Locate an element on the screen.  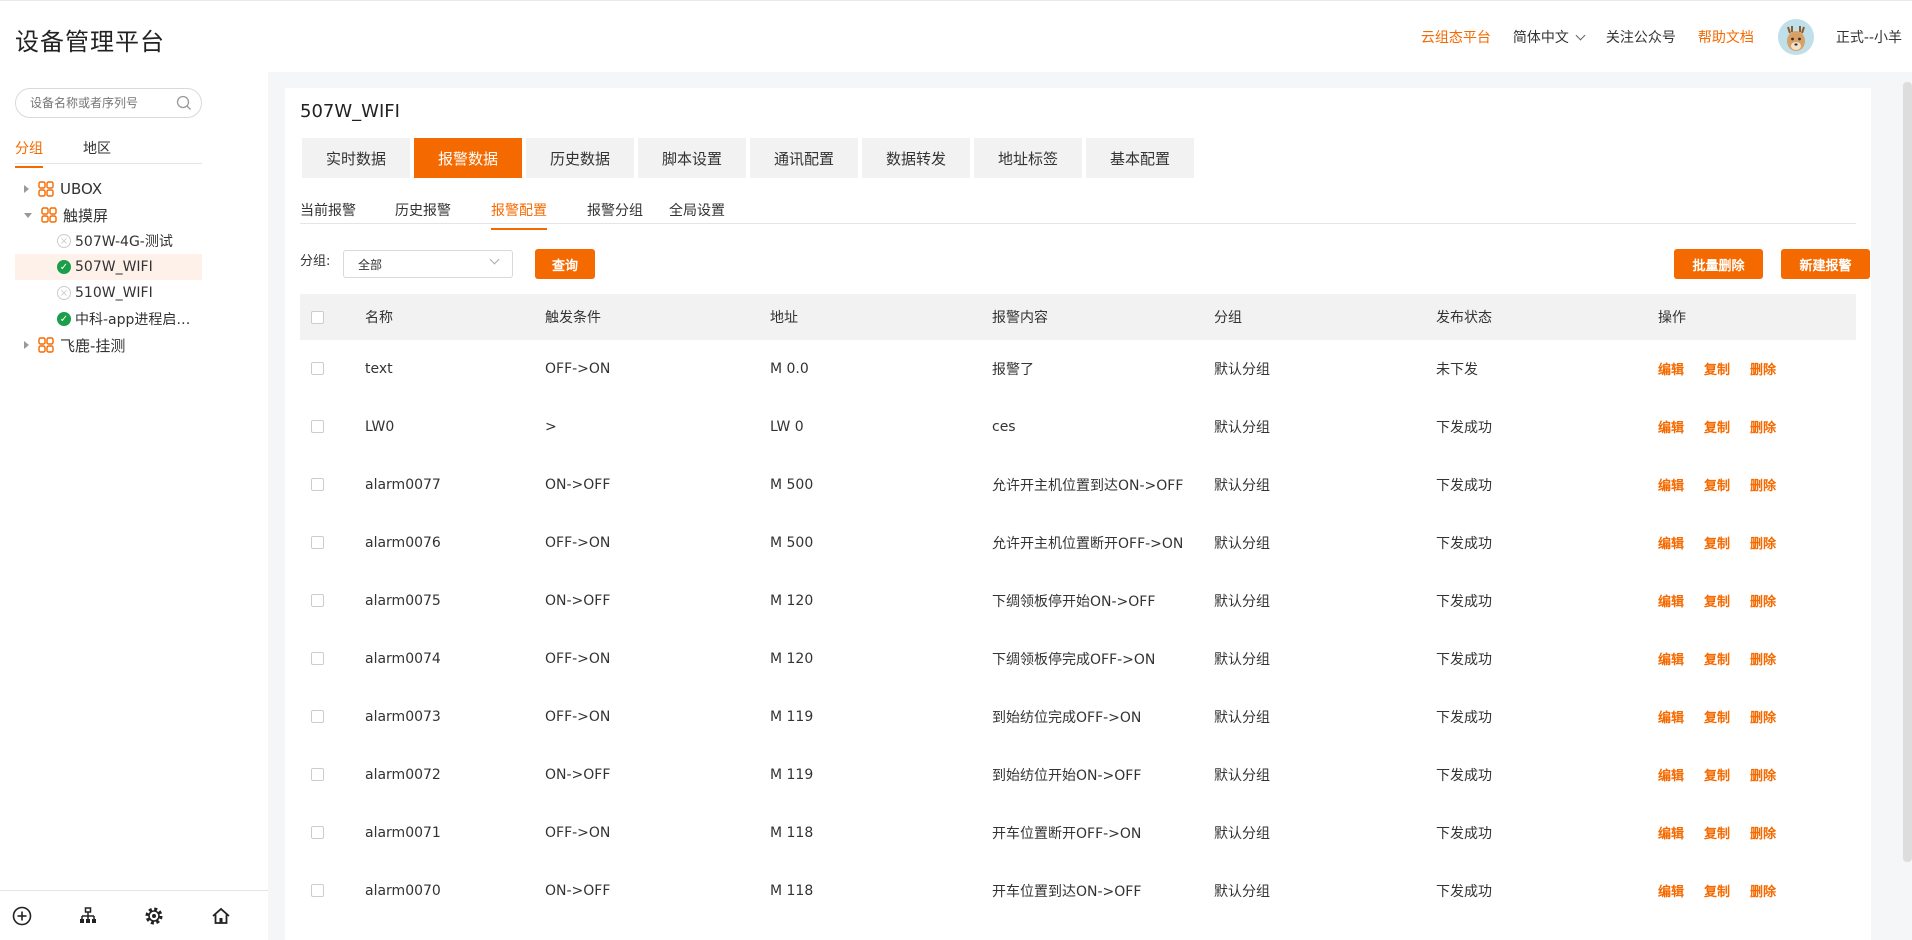
tree-device-507w-4g: × 507W-4G-测试 is located at coordinates (108, 241).